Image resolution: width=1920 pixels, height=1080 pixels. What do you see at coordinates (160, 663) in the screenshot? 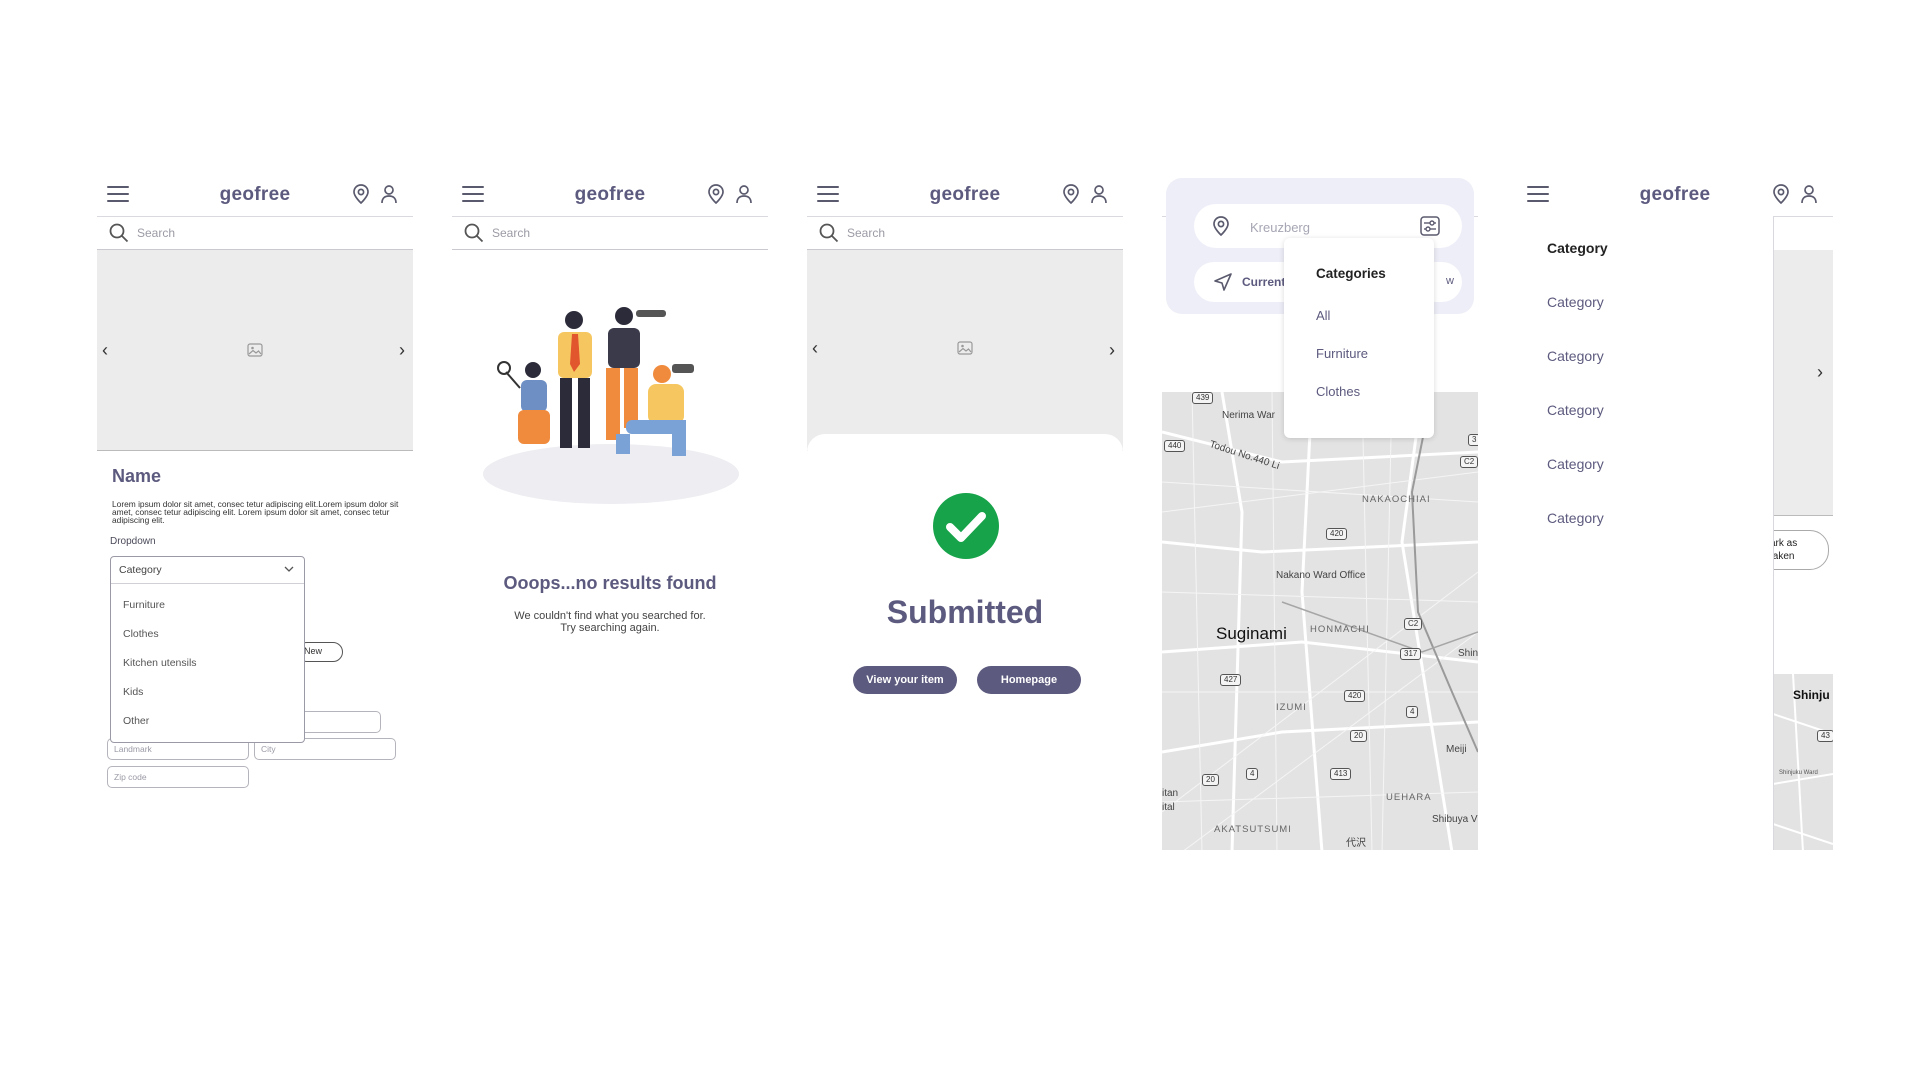
I see `dropdown-option: Kitchen utensils` at bounding box center [160, 663].